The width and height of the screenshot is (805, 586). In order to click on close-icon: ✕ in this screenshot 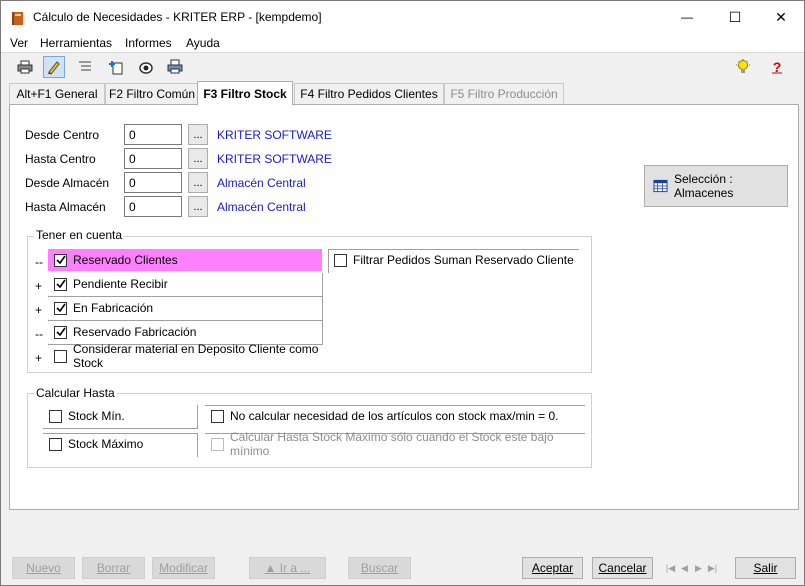, I will do `click(781, 16)`.